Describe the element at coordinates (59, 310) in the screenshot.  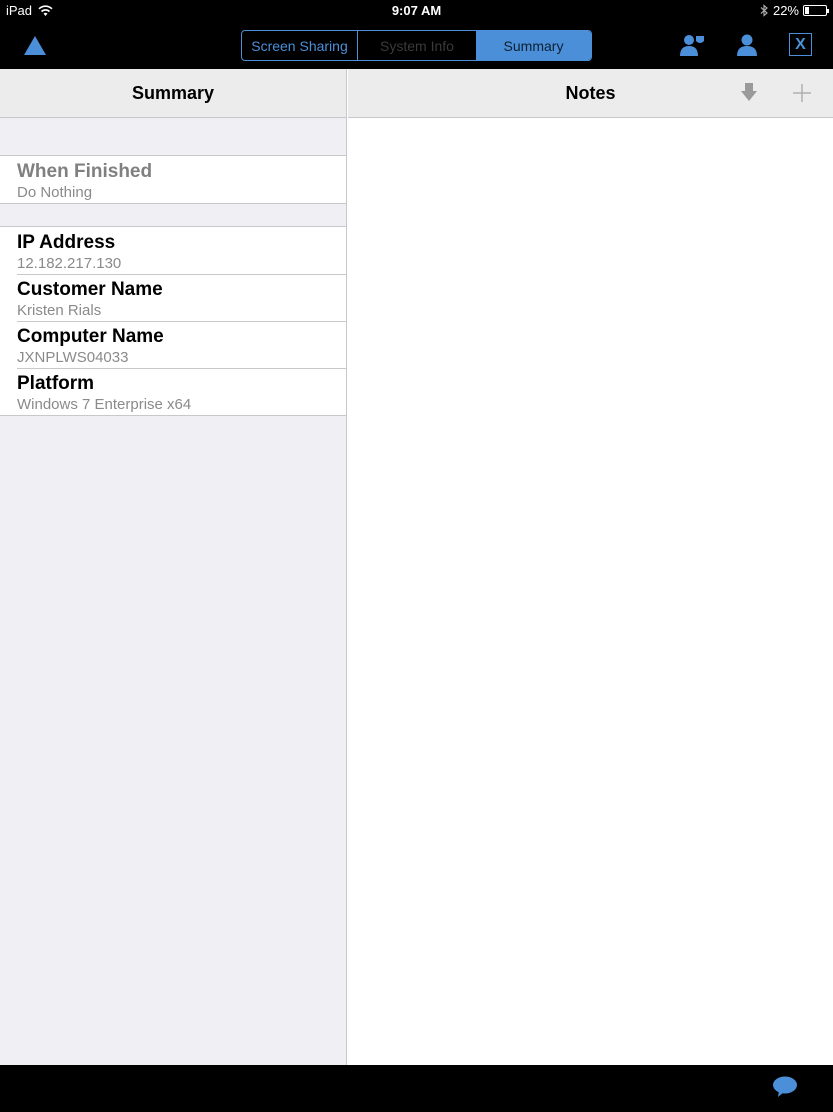
I see `row-value: Kristen Rials` at that location.